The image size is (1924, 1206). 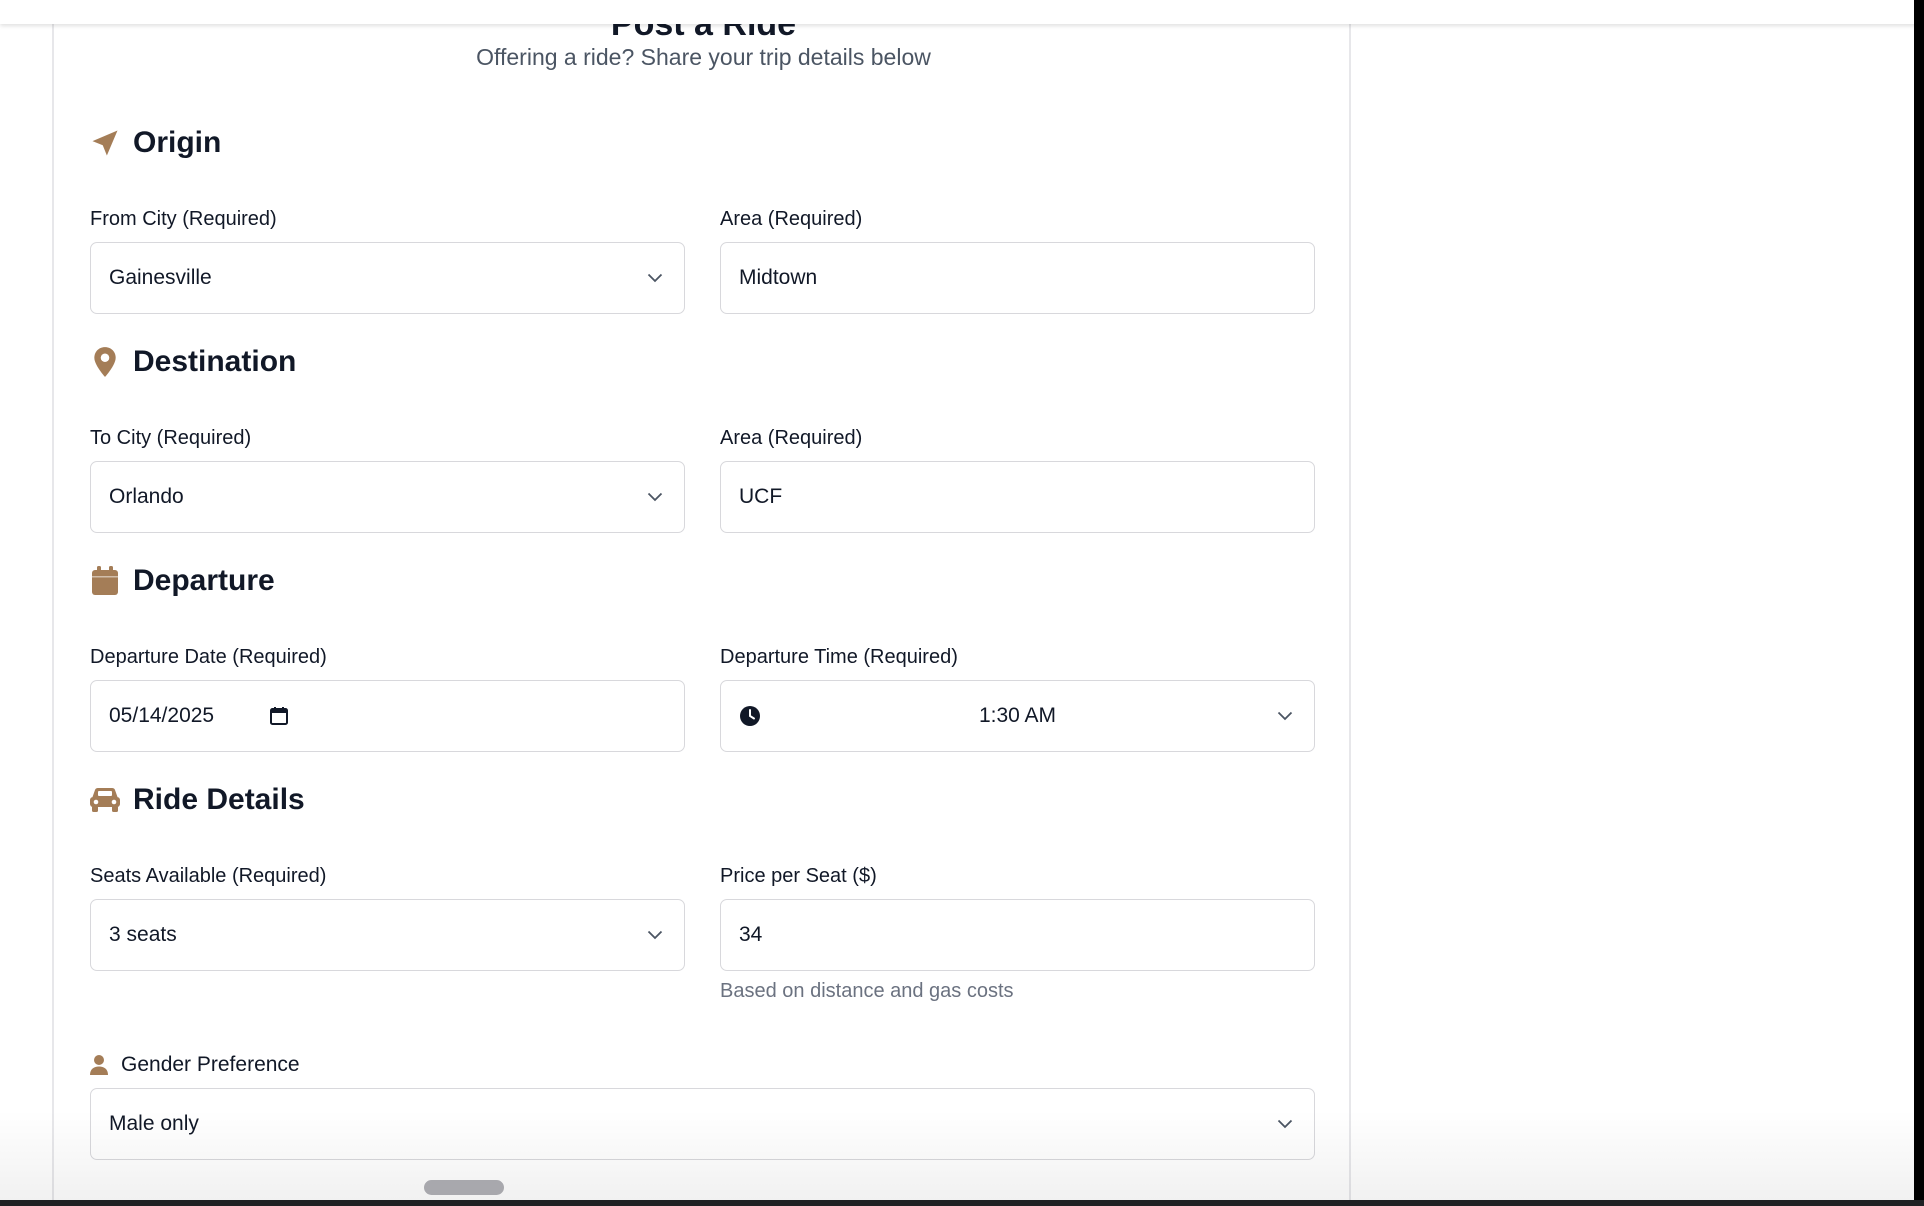 I want to click on departure-title: Departure, so click(x=204, y=580).